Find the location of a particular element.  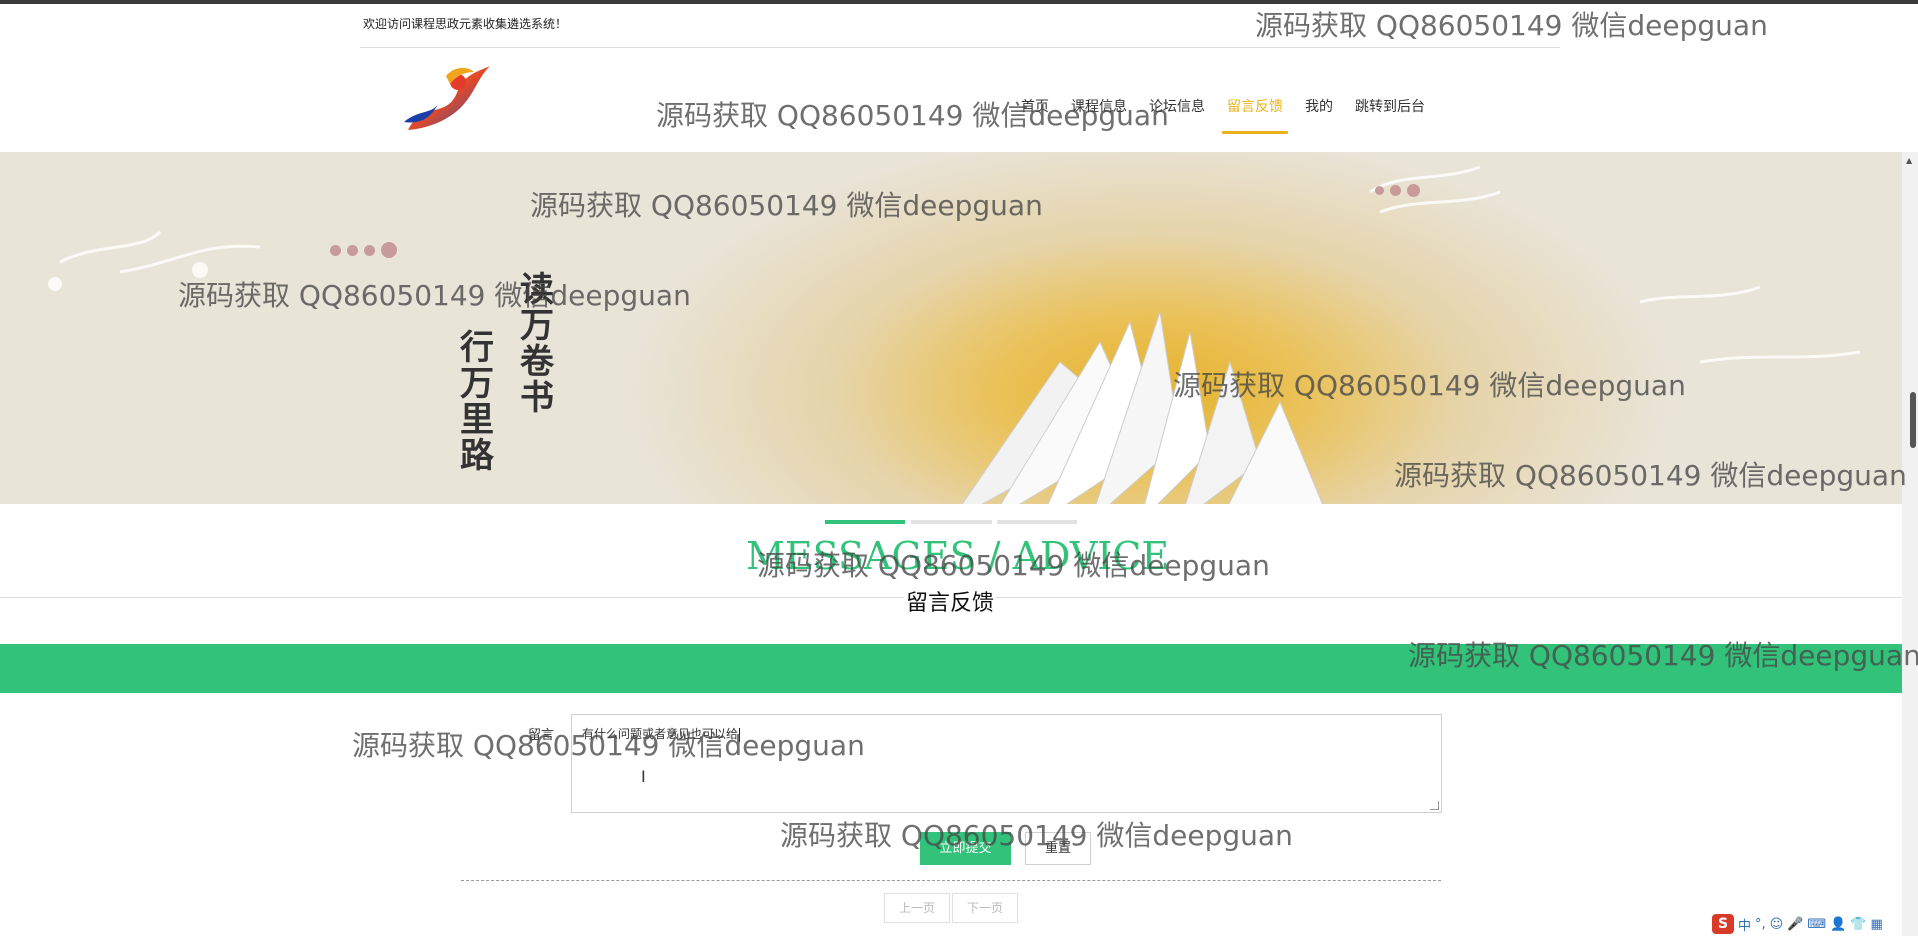

resize-handle-icon is located at coordinates (1434, 805).